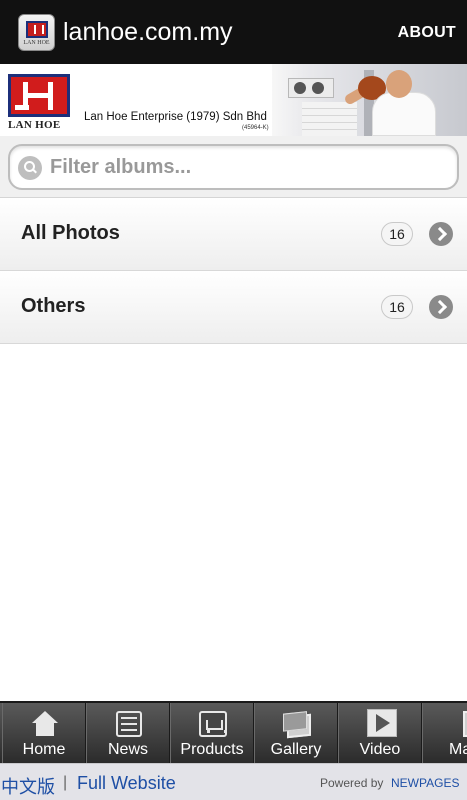 The image size is (467, 800). I want to click on tab-news: News, so click(128, 733).